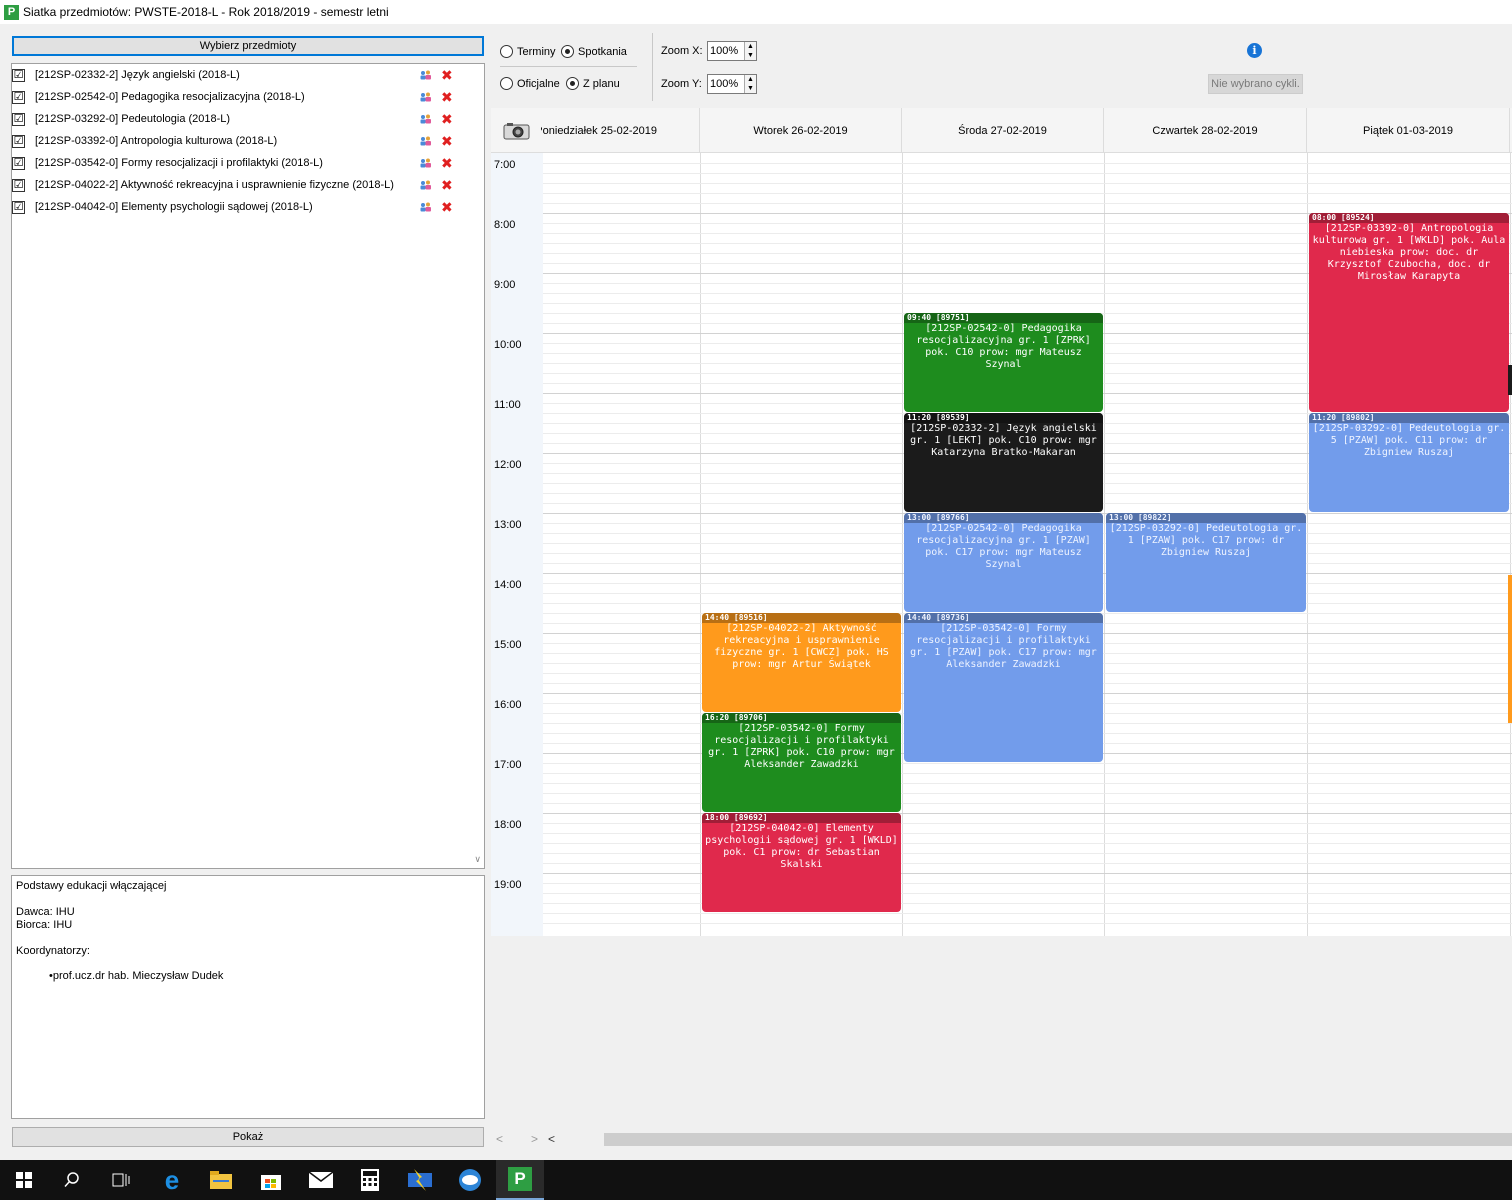 This screenshot has width=1512, height=1200. I want to click on hour-label: 17:00, so click(508, 765).